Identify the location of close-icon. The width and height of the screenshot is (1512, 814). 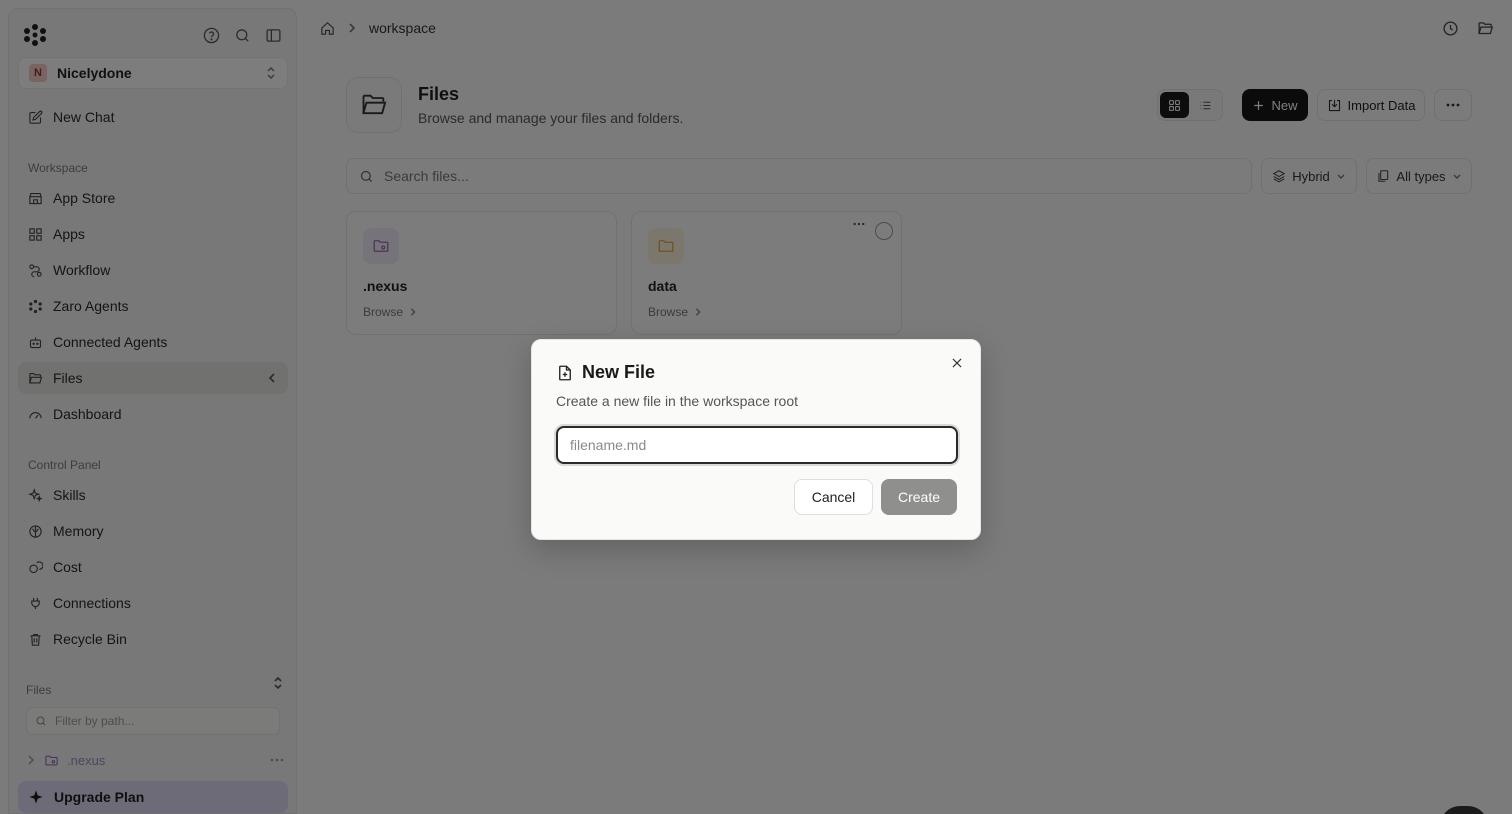
(957, 363).